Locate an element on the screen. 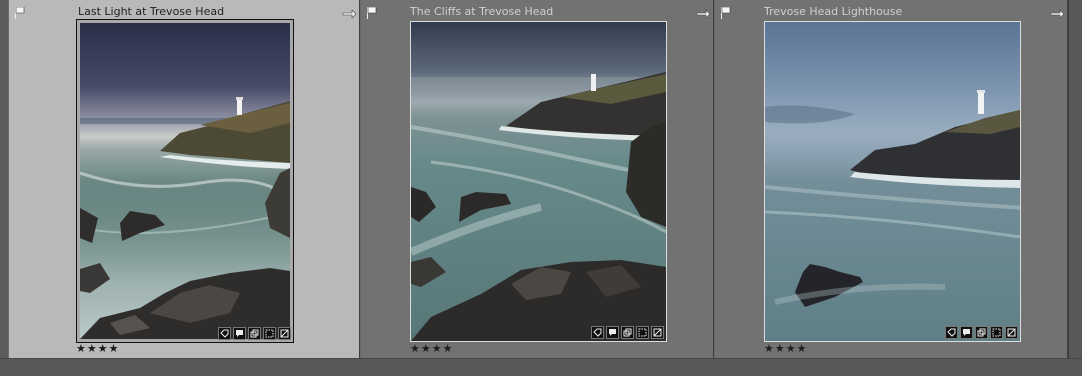  photo-title: Last Light at Trevose Head is located at coordinates (151, 11).